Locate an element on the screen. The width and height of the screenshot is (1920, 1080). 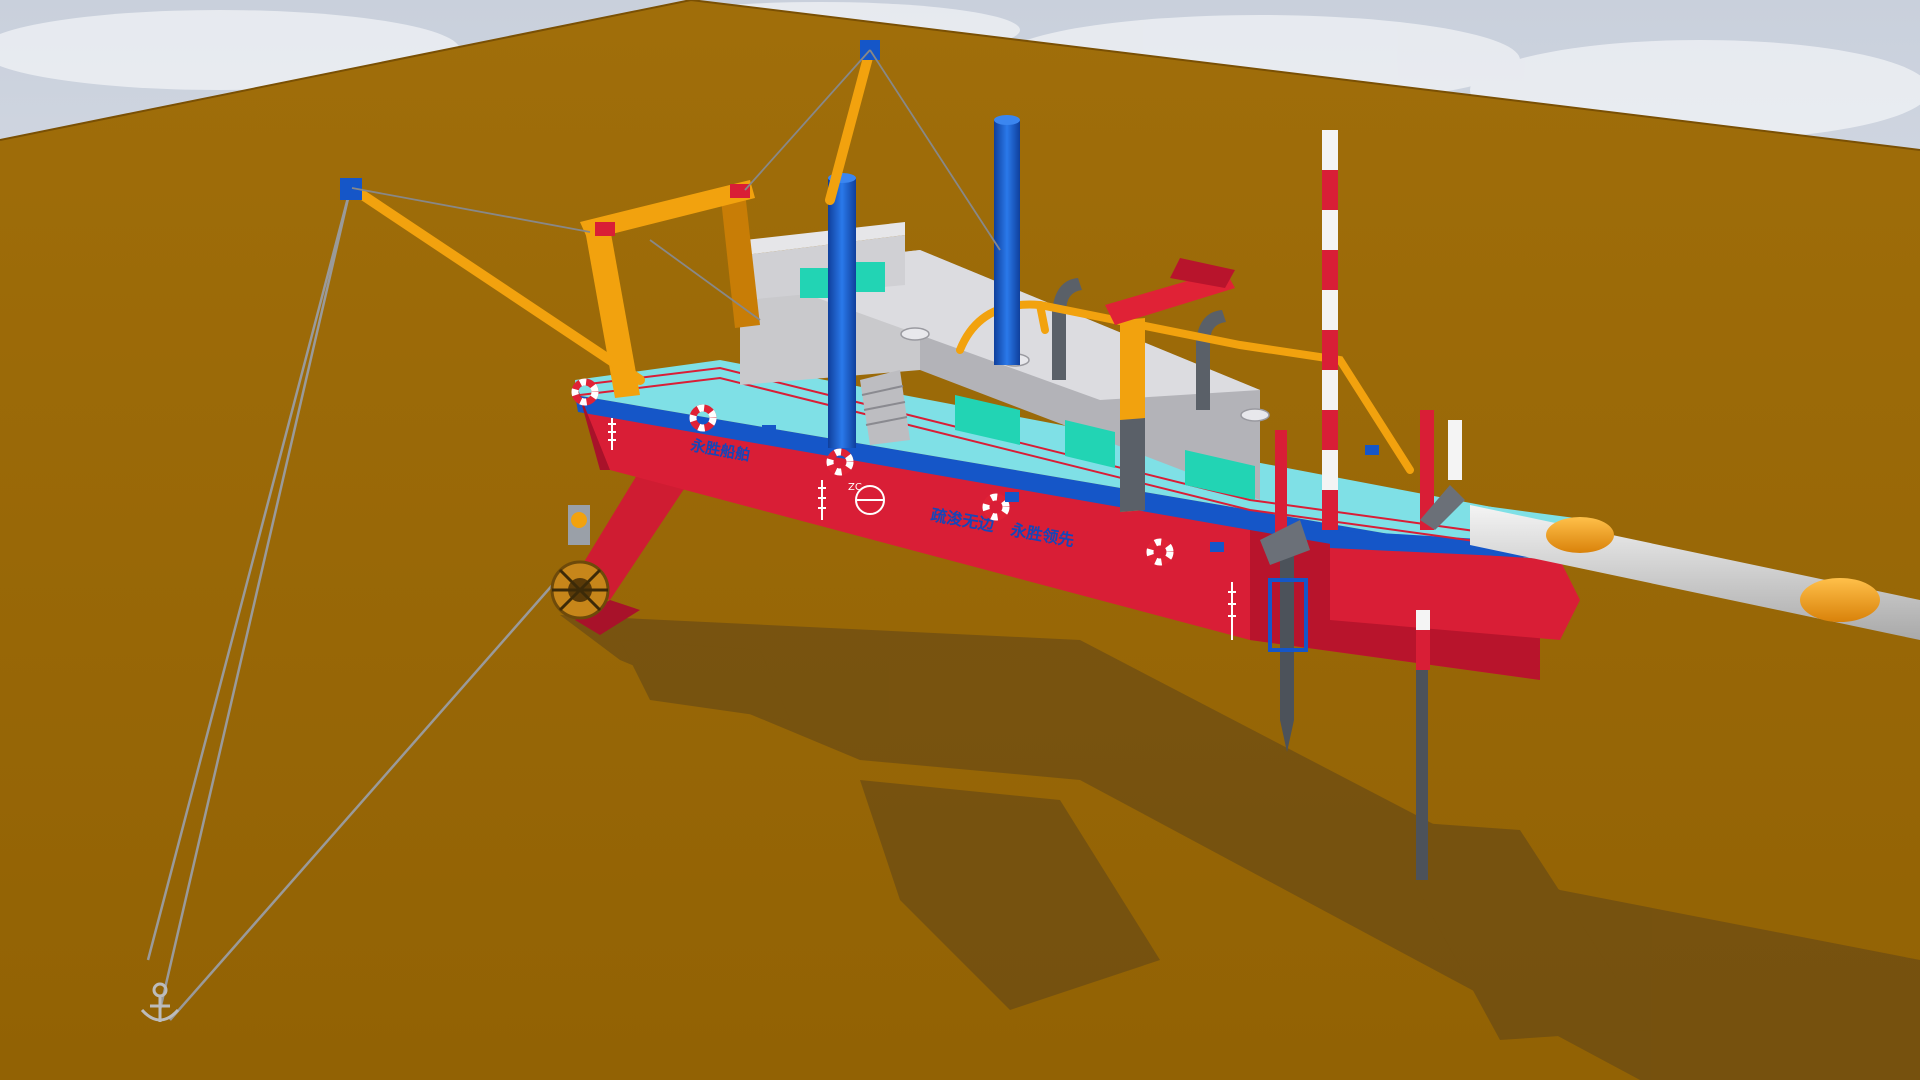
logo-letters: ZC is located at coordinates (855, 487).